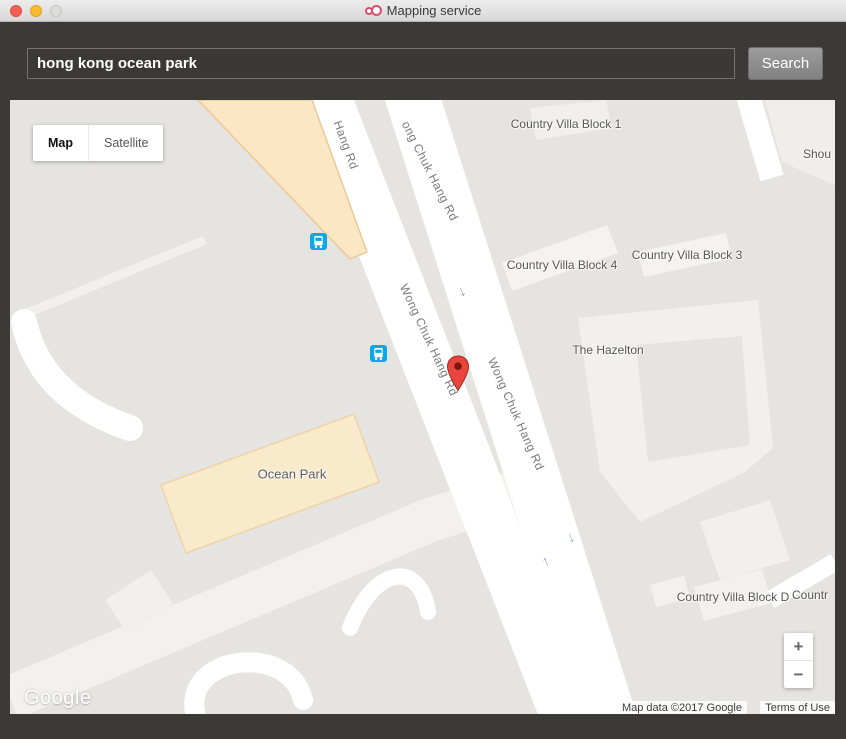  Describe the element at coordinates (458, 373) in the screenshot. I see `red-location-pin-icon` at that location.